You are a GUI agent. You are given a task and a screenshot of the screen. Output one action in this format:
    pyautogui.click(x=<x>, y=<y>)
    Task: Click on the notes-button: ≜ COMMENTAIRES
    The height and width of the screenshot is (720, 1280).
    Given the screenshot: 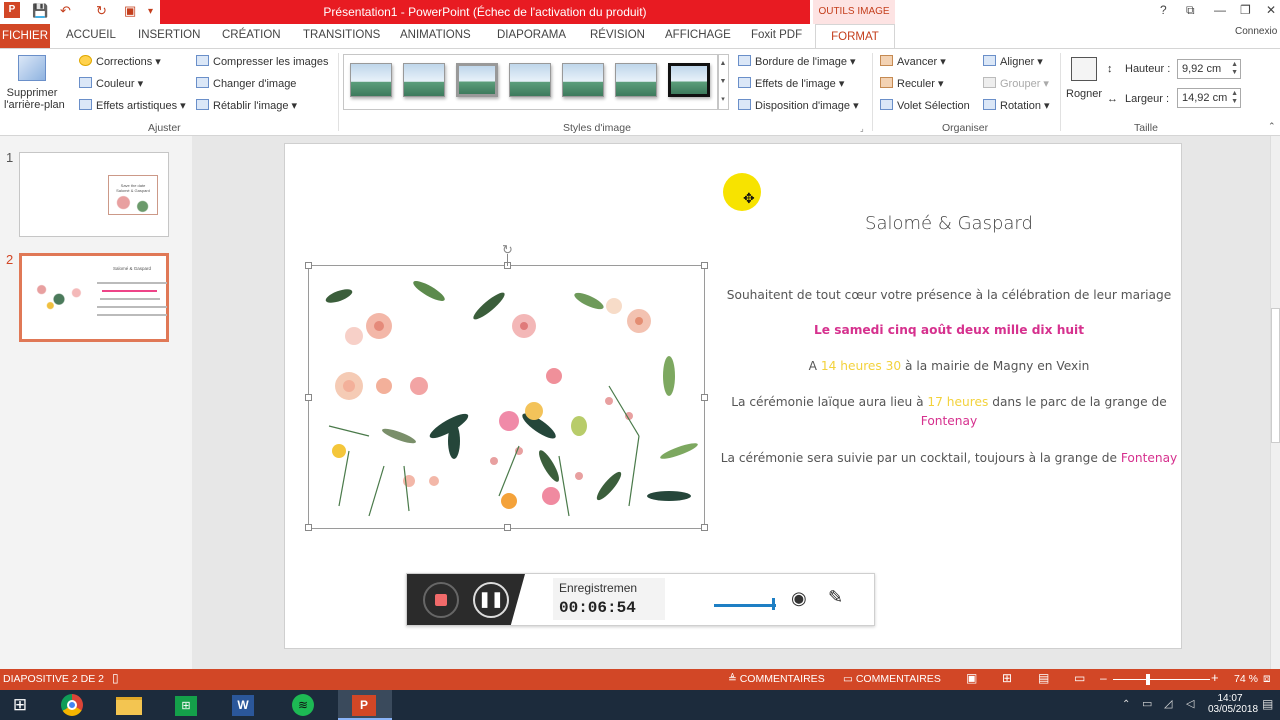 What is the action you would take?
    pyautogui.click(x=776, y=679)
    